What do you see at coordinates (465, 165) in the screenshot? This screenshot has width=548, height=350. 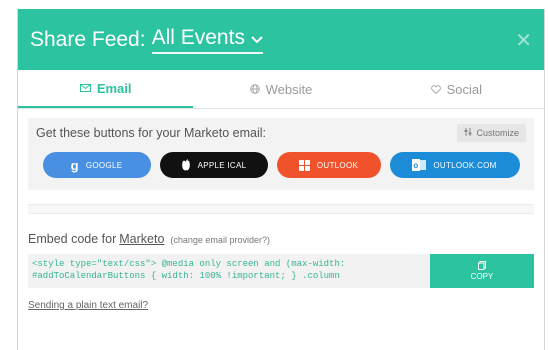 I see `button-label: OUTLOOK.COM` at bounding box center [465, 165].